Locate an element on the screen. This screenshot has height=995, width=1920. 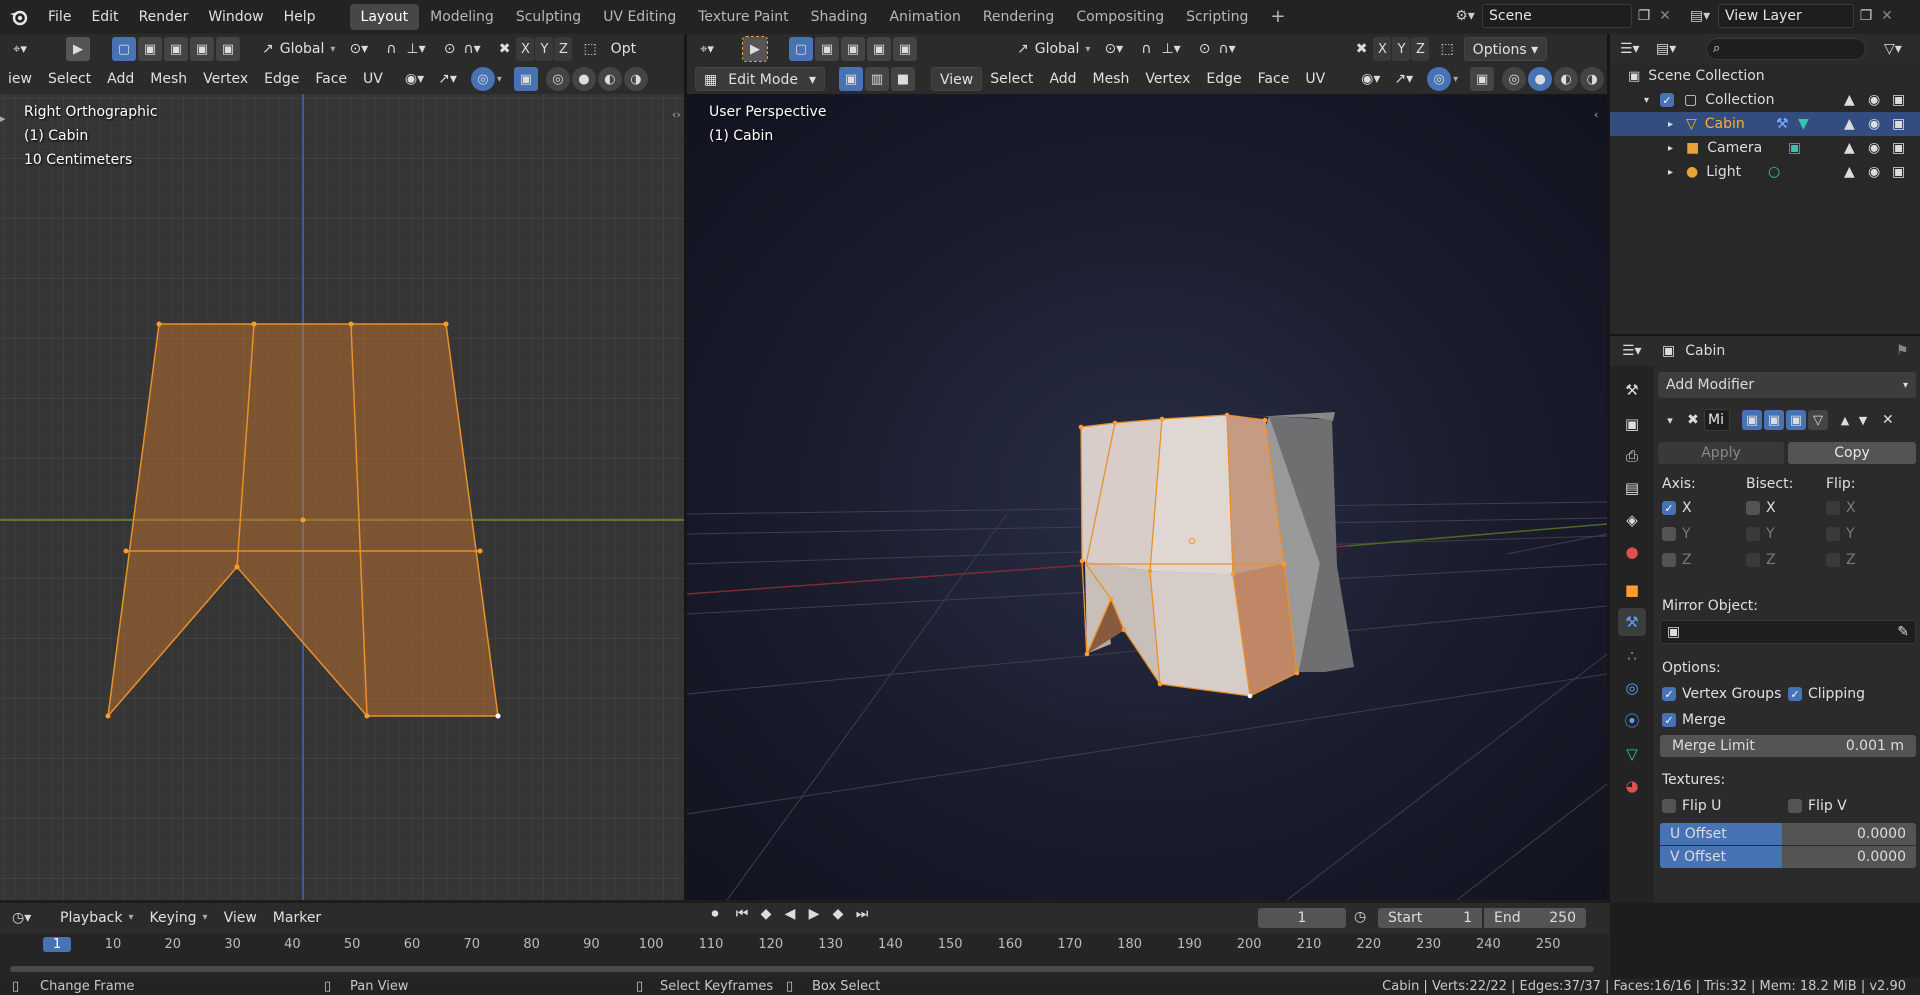
select-subtract-icon: ▣ is located at coordinates (176, 49).